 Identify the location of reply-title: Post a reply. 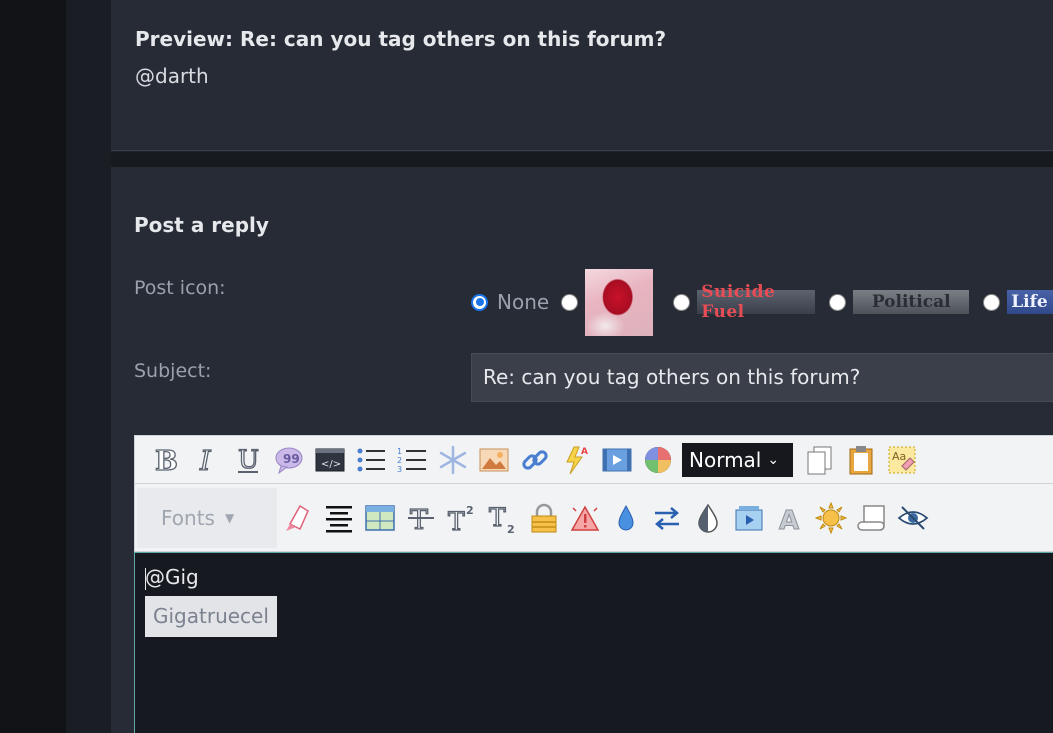
(201, 225).